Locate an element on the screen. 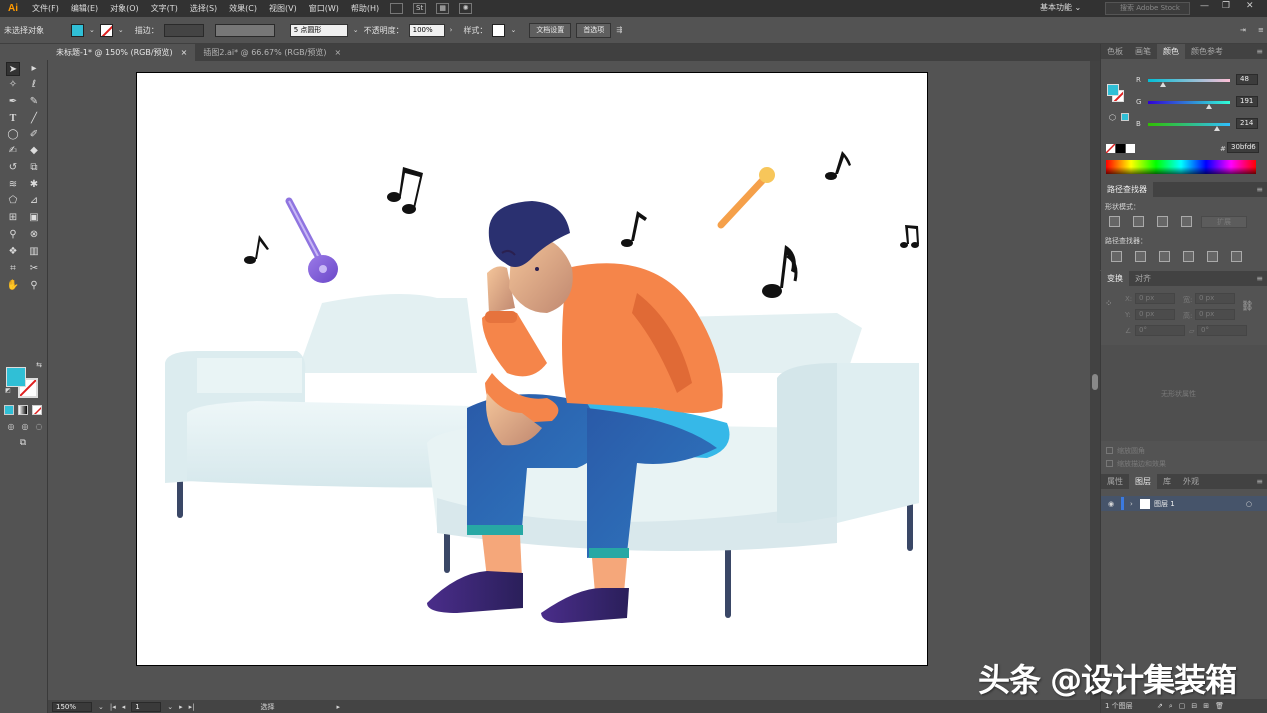 This screenshot has width=1267, height=713. pen-tool-icon: ✒ is located at coordinates (13, 102).